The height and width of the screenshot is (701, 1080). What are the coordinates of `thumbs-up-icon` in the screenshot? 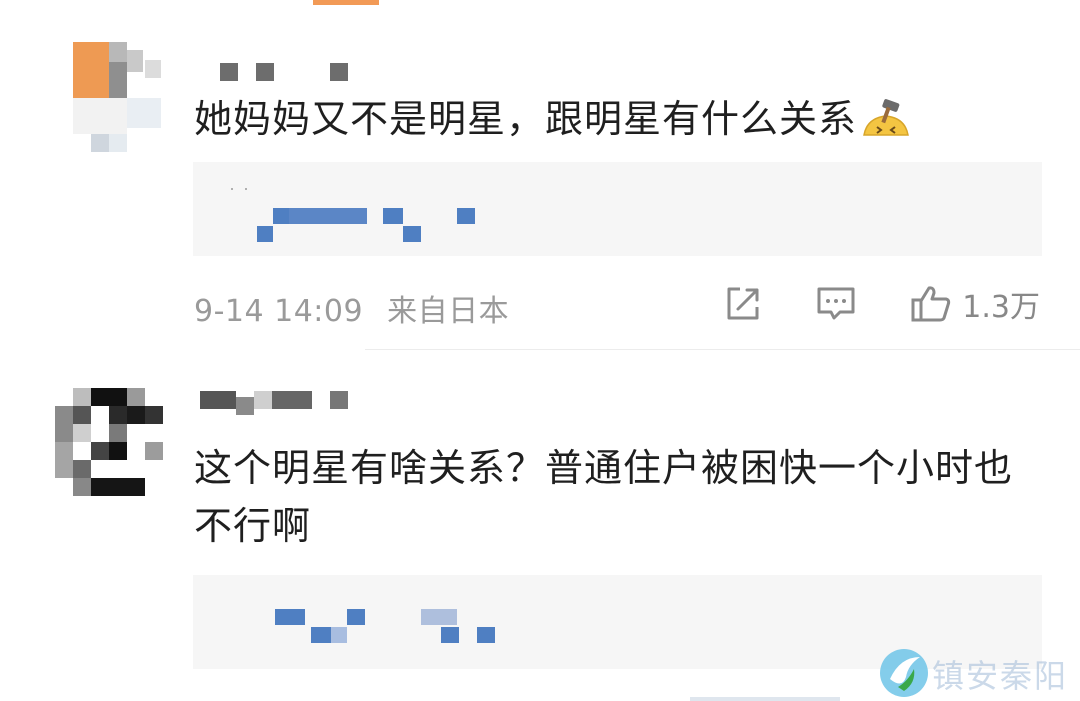 It's located at (931, 304).